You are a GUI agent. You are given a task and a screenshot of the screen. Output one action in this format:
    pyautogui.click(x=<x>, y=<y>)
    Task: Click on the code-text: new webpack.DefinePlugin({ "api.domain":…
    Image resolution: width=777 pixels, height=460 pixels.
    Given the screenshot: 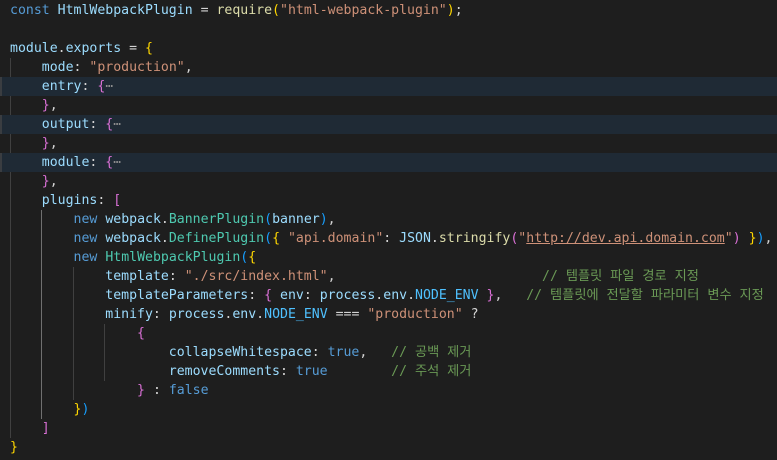 What is the action you would take?
    pyautogui.click(x=391, y=238)
    